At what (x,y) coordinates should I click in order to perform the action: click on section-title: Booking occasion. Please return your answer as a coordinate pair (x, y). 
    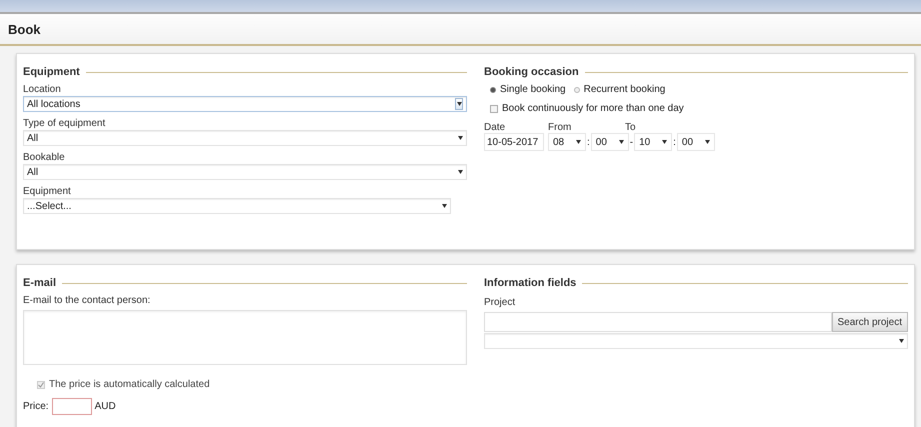
    Looking at the image, I should click on (531, 72).